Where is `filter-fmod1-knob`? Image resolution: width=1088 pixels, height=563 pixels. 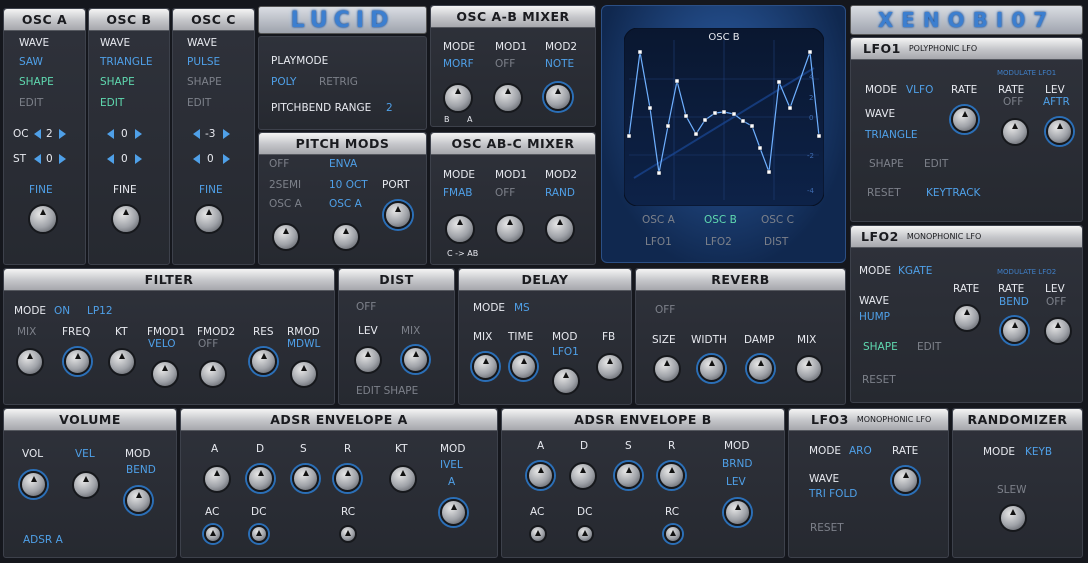 filter-fmod1-knob is located at coordinates (165, 374).